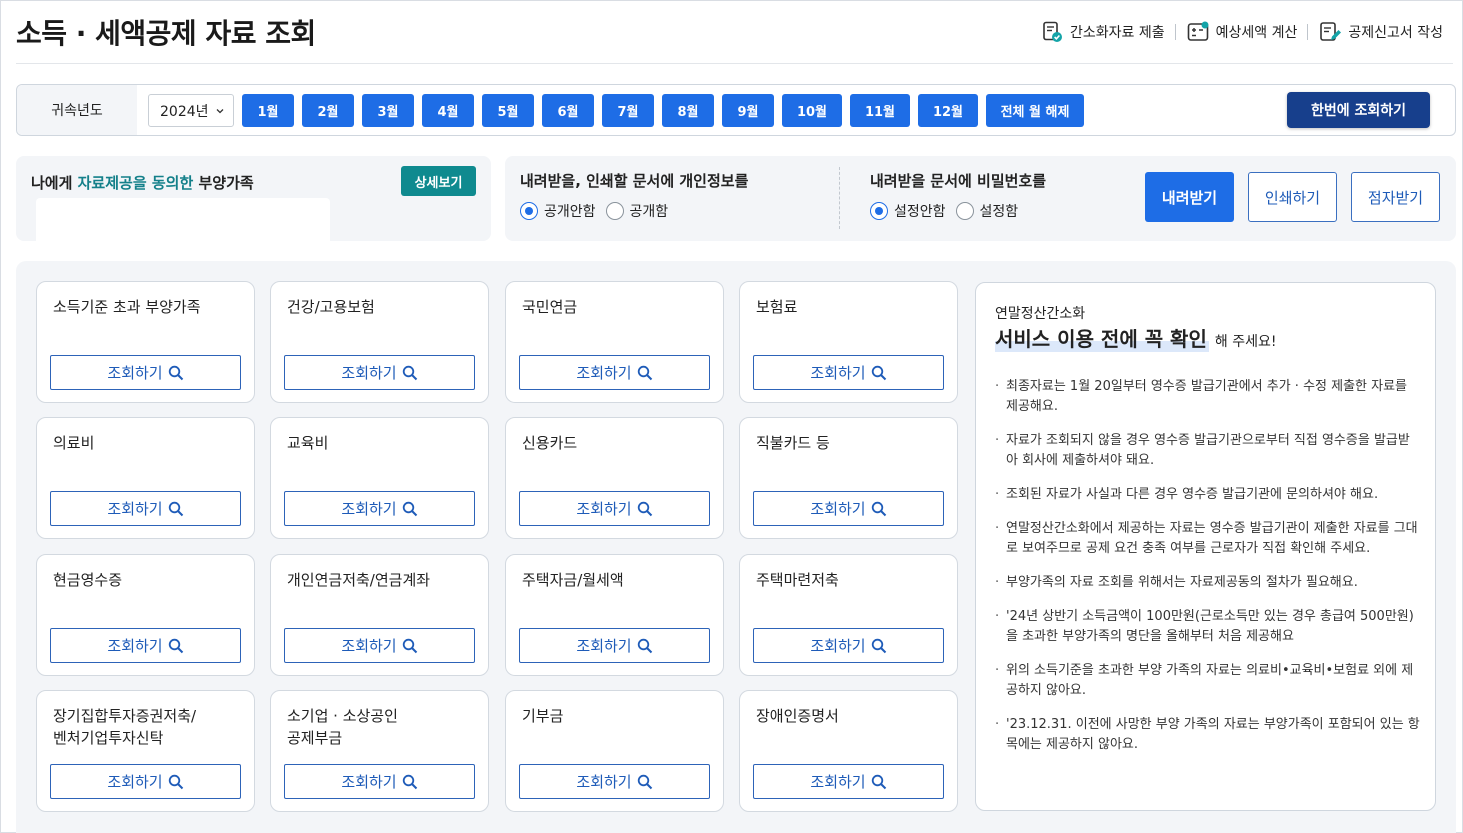 Image resolution: width=1463 pixels, height=833 pixels. Describe the element at coordinates (379, 751) in the screenshot. I see `category-card: 소기업 · 소상공인 공제부금 조회하기` at that location.